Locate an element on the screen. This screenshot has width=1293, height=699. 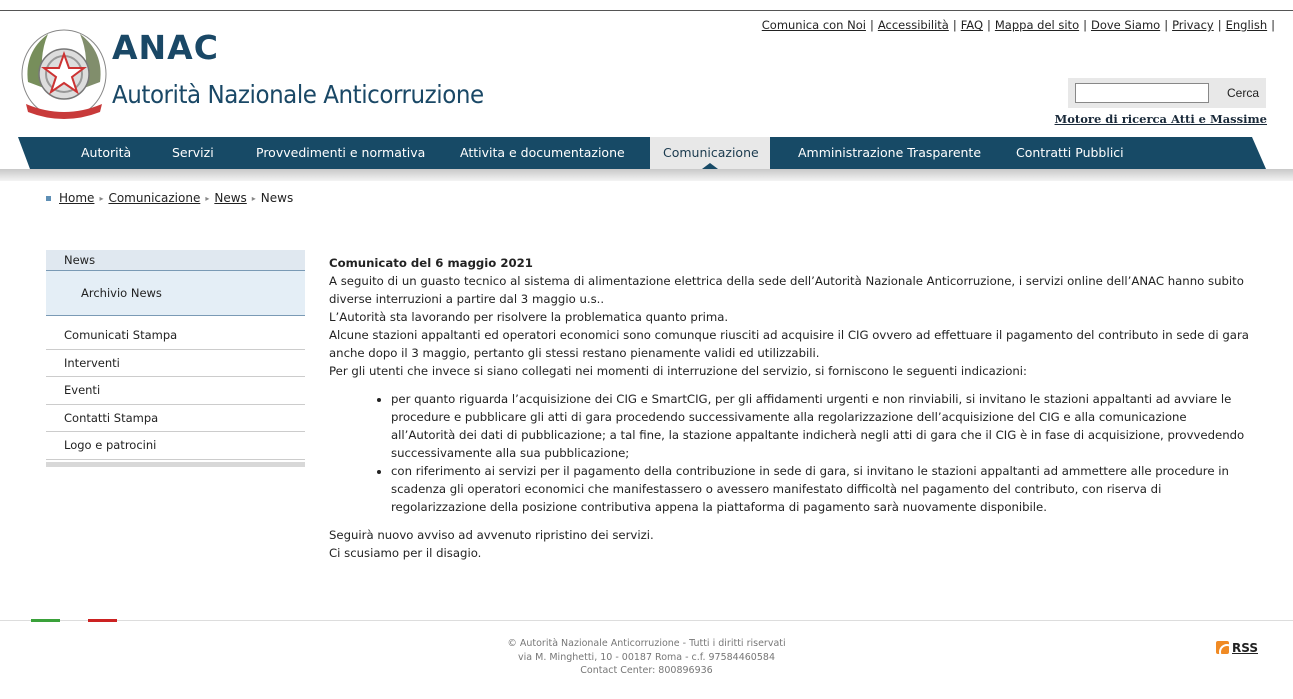
breadcrumb: Home ▸ Comunicazione ▸ News ▸ News is located at coordinates (169, 198).